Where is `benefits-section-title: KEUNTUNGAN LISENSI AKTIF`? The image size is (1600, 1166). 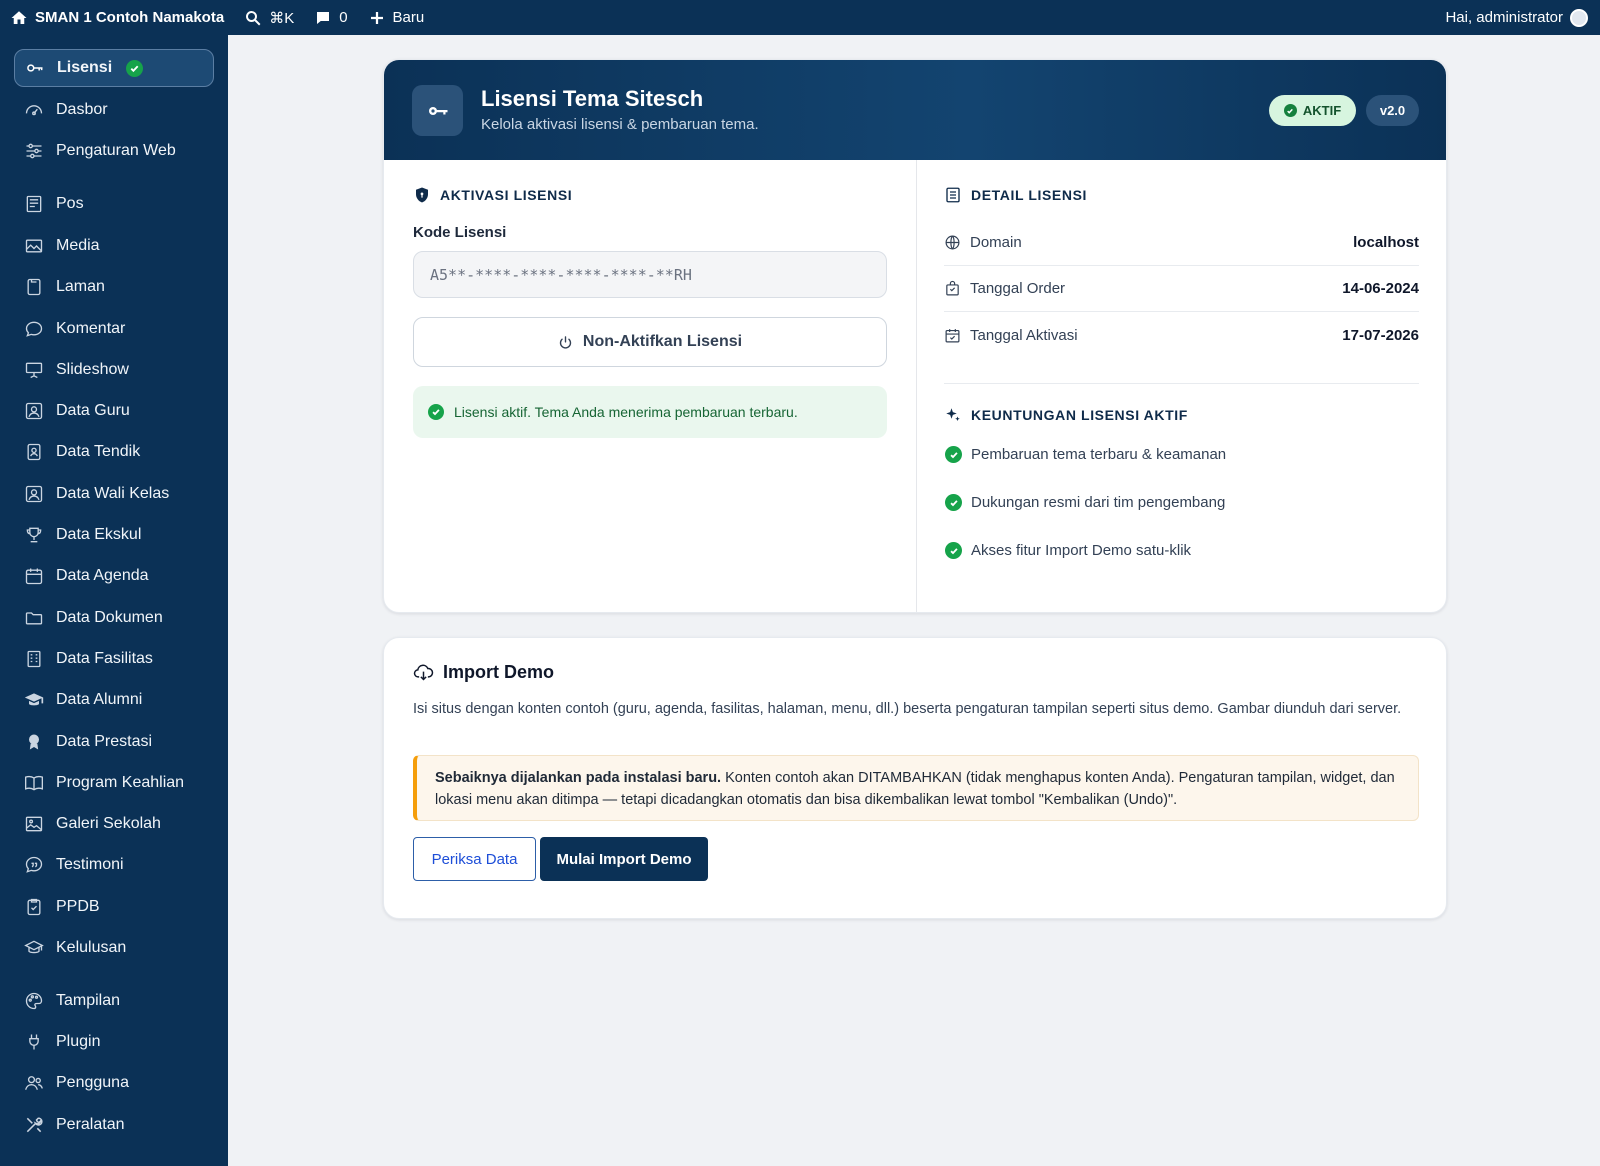
benefits-section-title: KEUNTUNGAN LISENSI AKTIF is located at coordinates (1066, 415).